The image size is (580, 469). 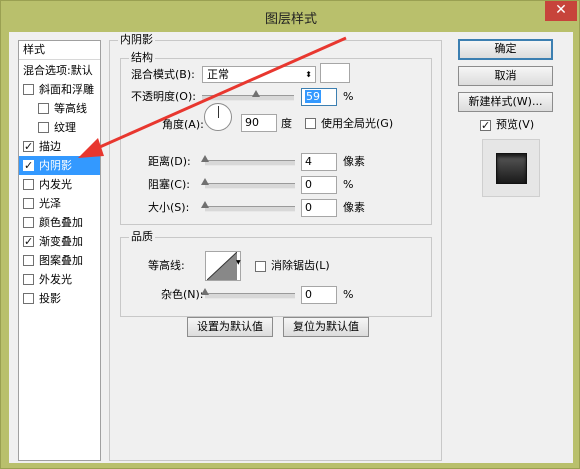 I want to click on contour-linear-icon, so click(x=222, y=266).